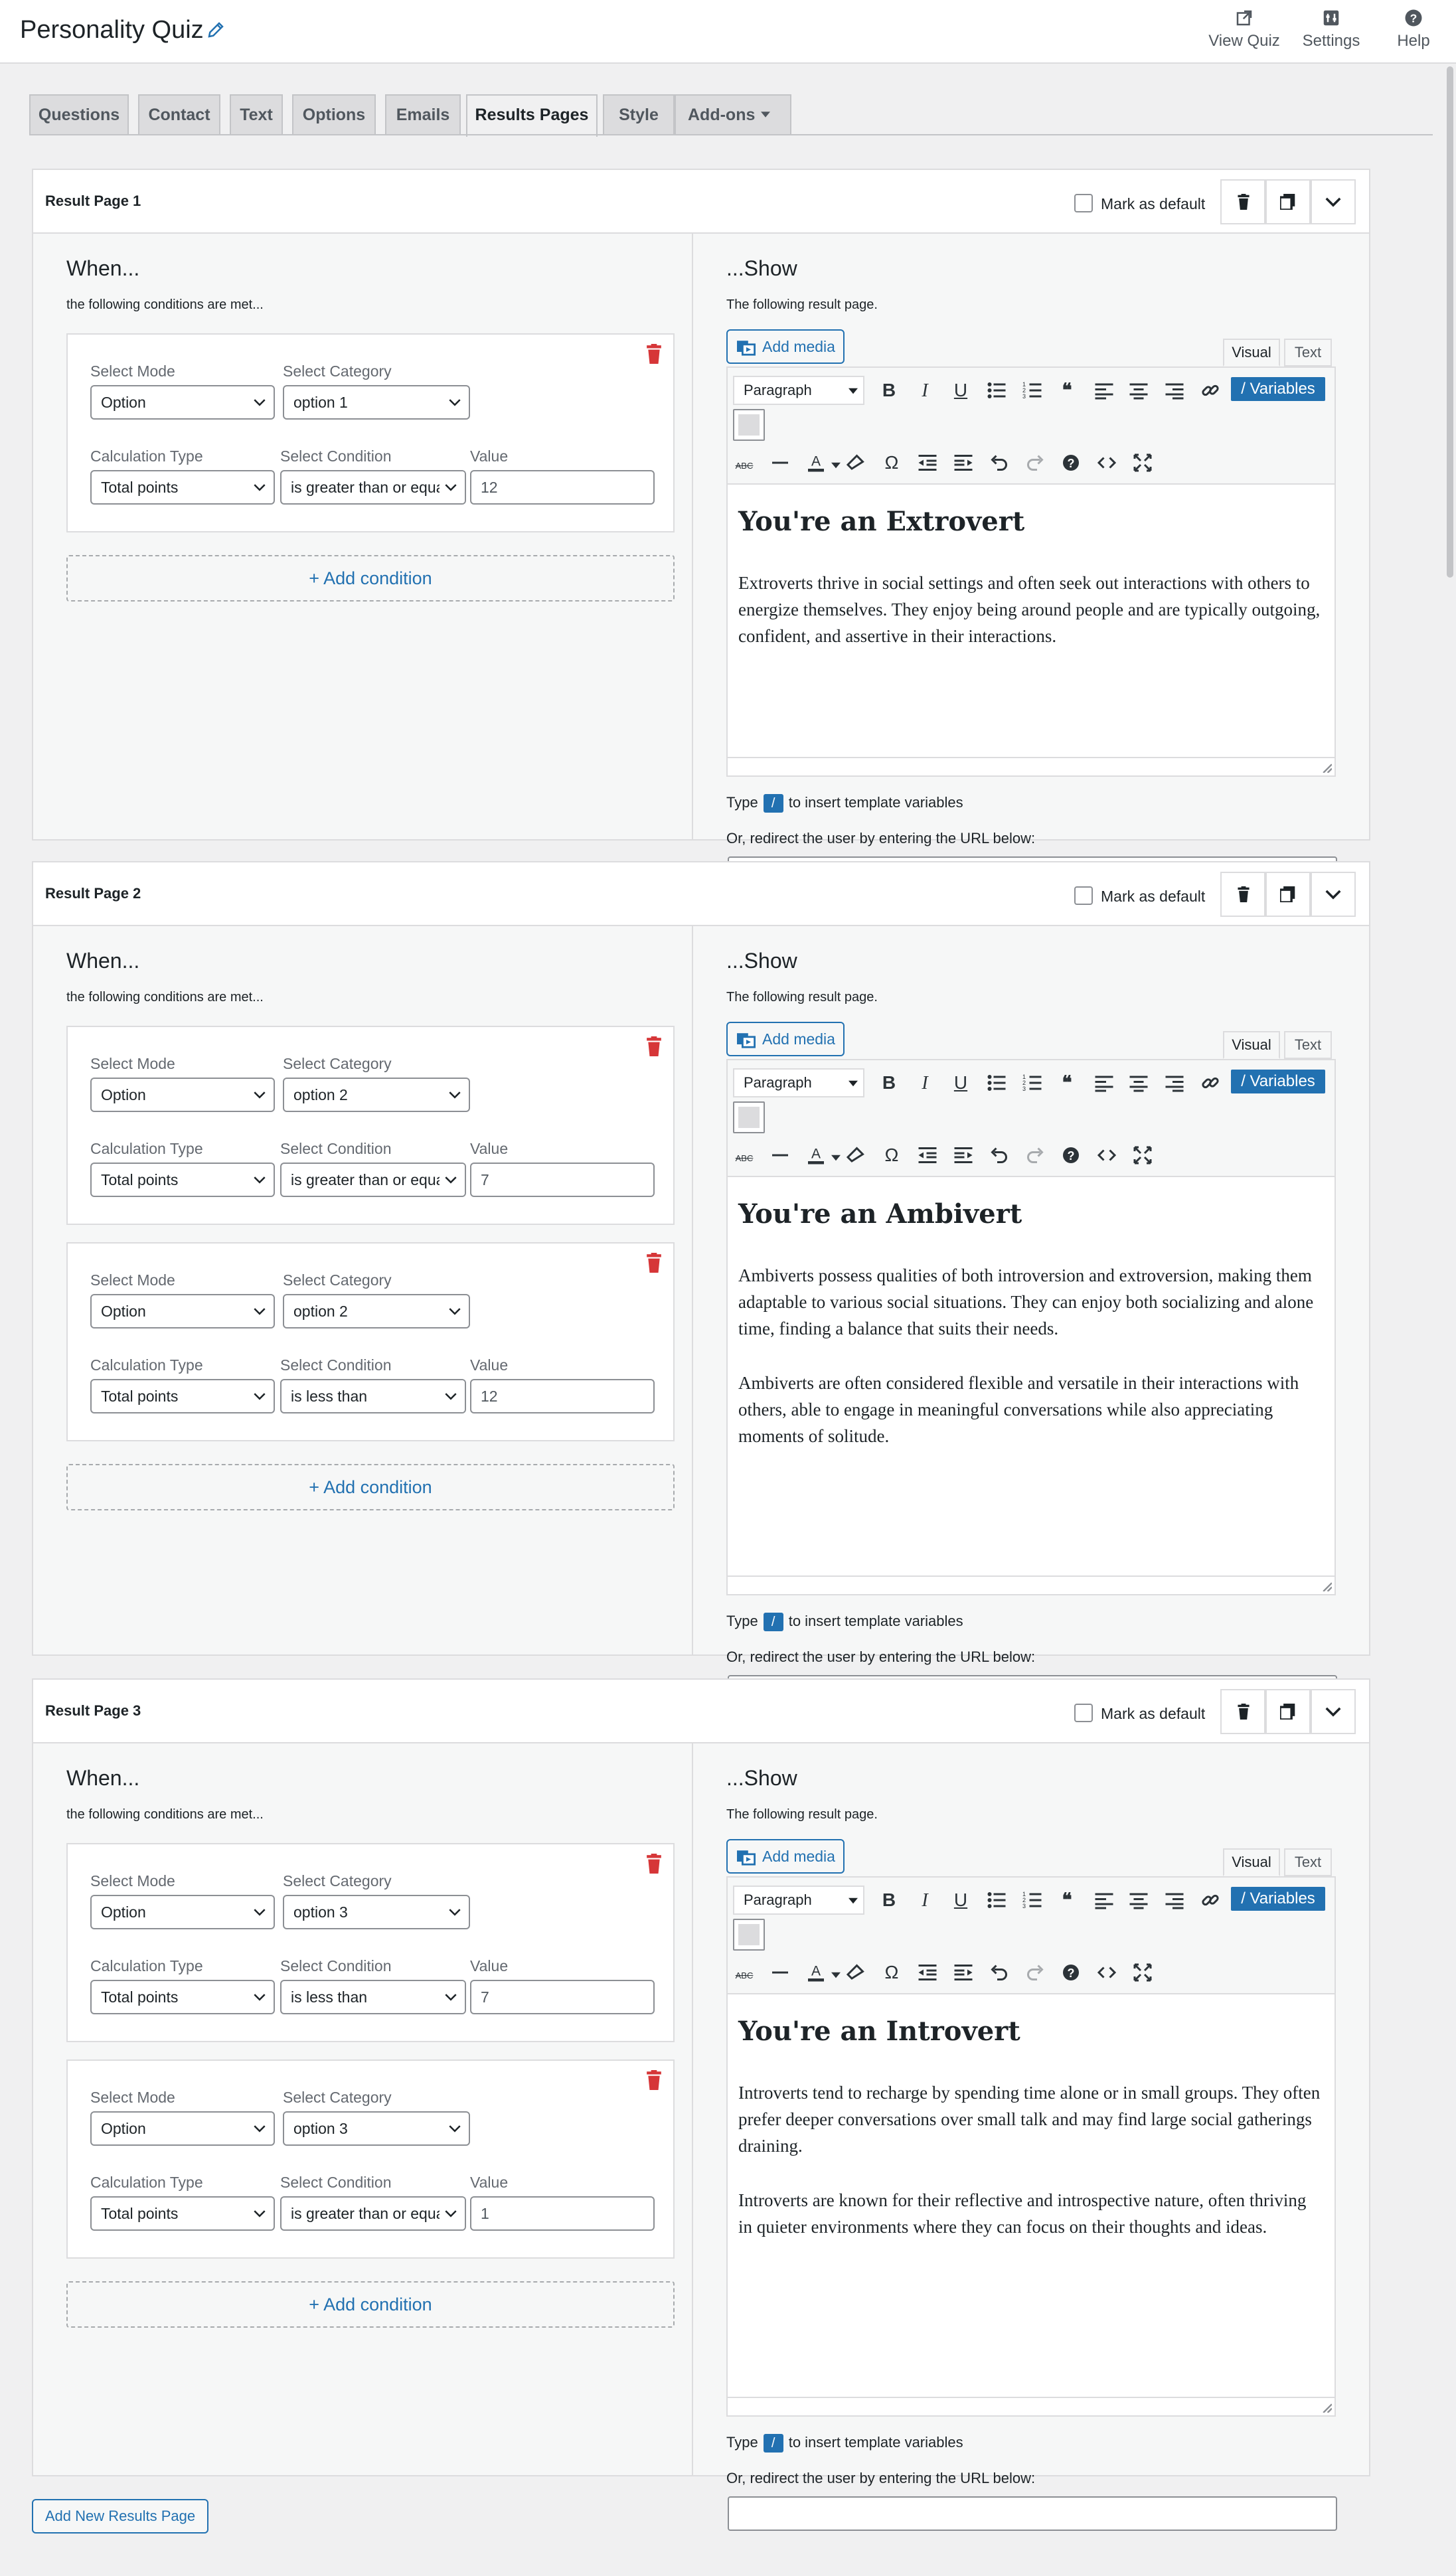  What do you see at coordinates (179, 114) in the screenshot?
I see `tab-contact: Contact` at bounding box center [179, 114].